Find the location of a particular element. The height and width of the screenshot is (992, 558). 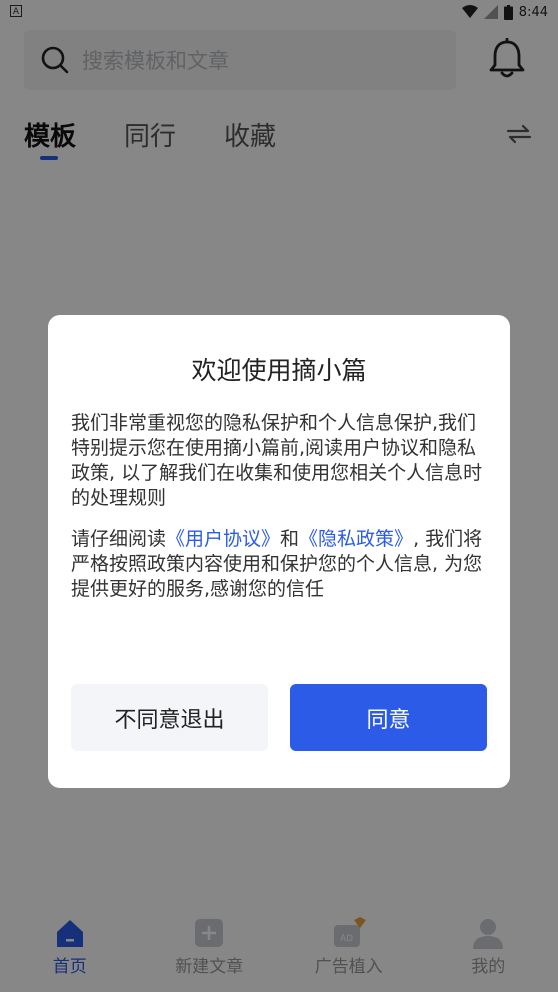

disagree-exit-button: 不同意退出 is located at coordinates (169, 717).